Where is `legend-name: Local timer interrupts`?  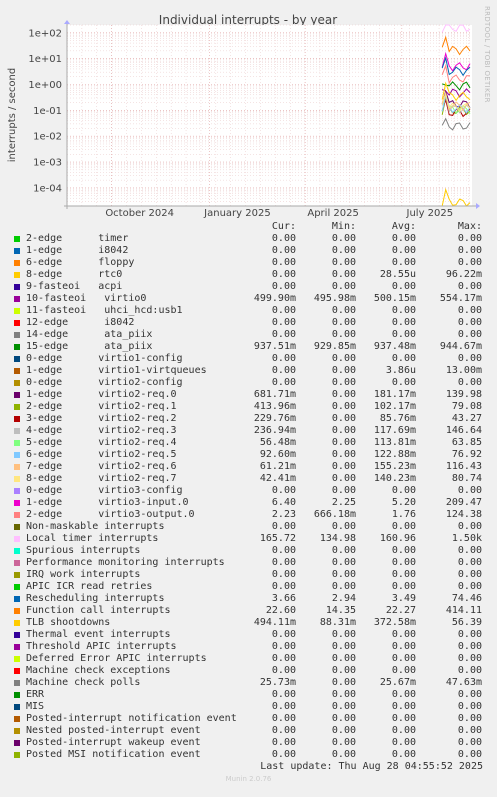
legend-name: Local timer interrupts is located at coordinates (92, 538).